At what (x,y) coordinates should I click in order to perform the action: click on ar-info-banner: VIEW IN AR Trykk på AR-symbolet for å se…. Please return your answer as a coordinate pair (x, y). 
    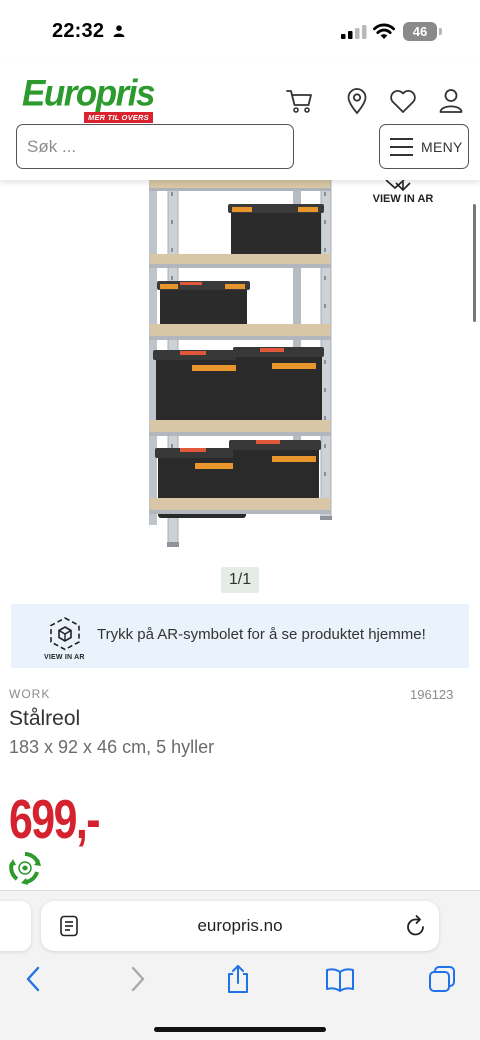
    Looking at the image, I should click on (240, 636).